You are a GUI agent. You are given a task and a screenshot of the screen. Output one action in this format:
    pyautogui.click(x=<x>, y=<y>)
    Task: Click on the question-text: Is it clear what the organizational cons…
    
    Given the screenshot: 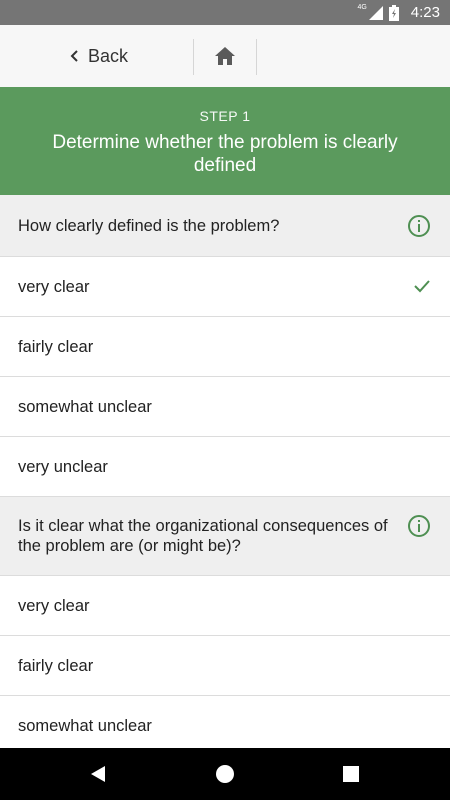 What is the action you would take?
    pyautogui.click(x=203, y=536)
    